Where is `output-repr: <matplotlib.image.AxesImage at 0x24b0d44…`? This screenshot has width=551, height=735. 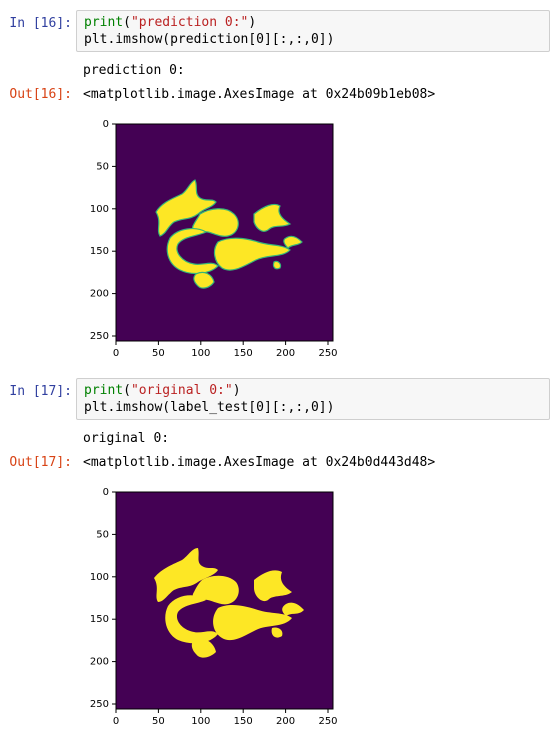 output-repr: <matplotlib.image.AxesImage at 0x24b0d44… is located at coordinates (259, 462).